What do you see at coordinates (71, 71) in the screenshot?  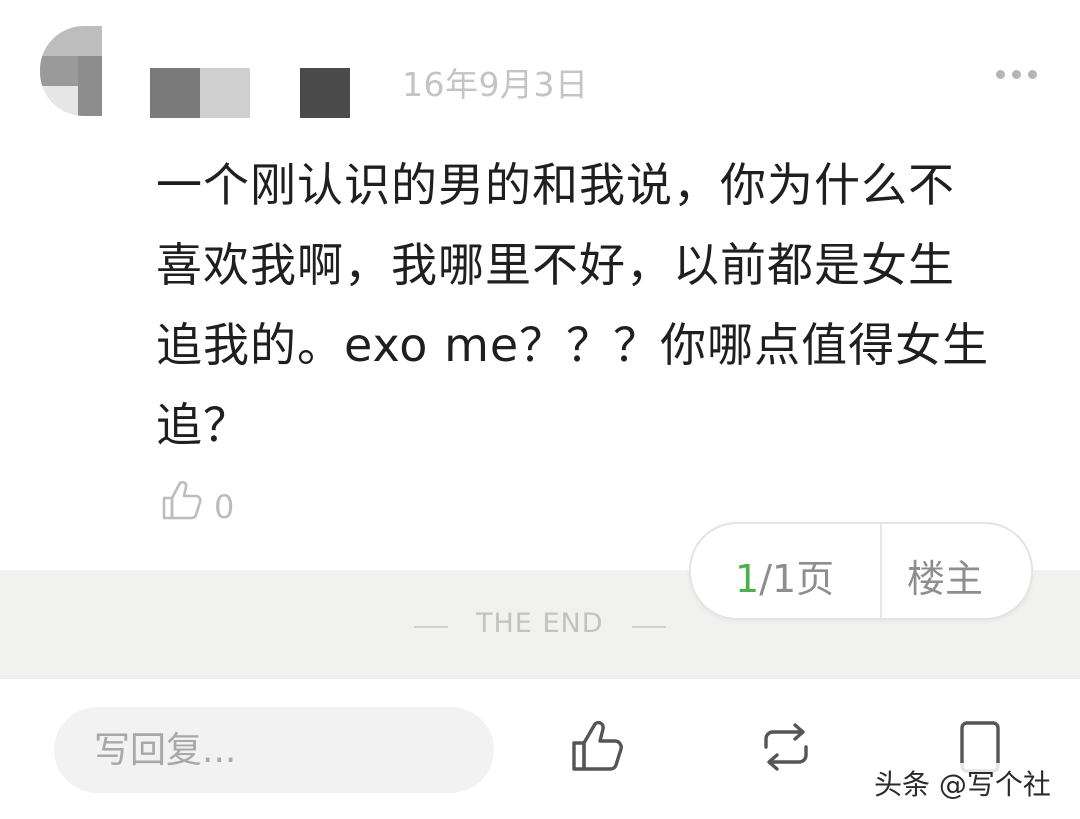 I see `avatar` at bounding box center [71, 71].